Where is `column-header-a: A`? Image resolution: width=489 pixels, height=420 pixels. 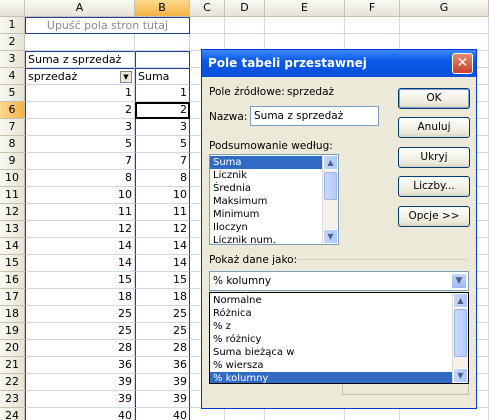
column-header-a: A is located at coordinates (80, 8).